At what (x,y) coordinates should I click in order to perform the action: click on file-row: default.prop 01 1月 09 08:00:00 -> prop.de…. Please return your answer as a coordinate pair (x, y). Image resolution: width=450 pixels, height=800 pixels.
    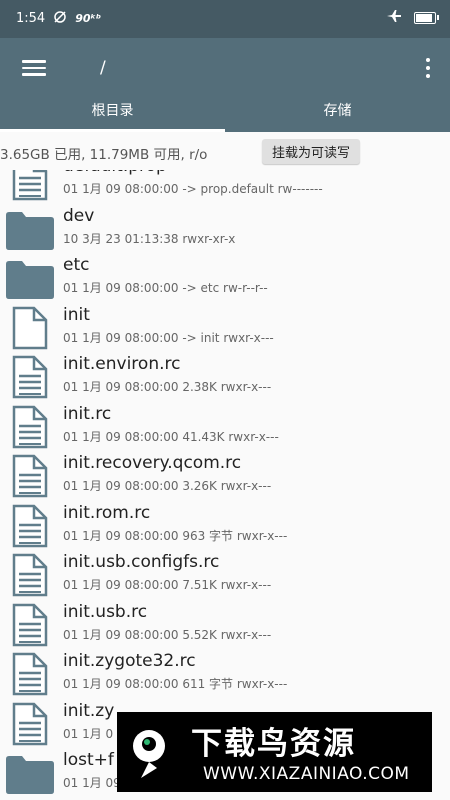
    Looking at the image, I should click on (225, 187).